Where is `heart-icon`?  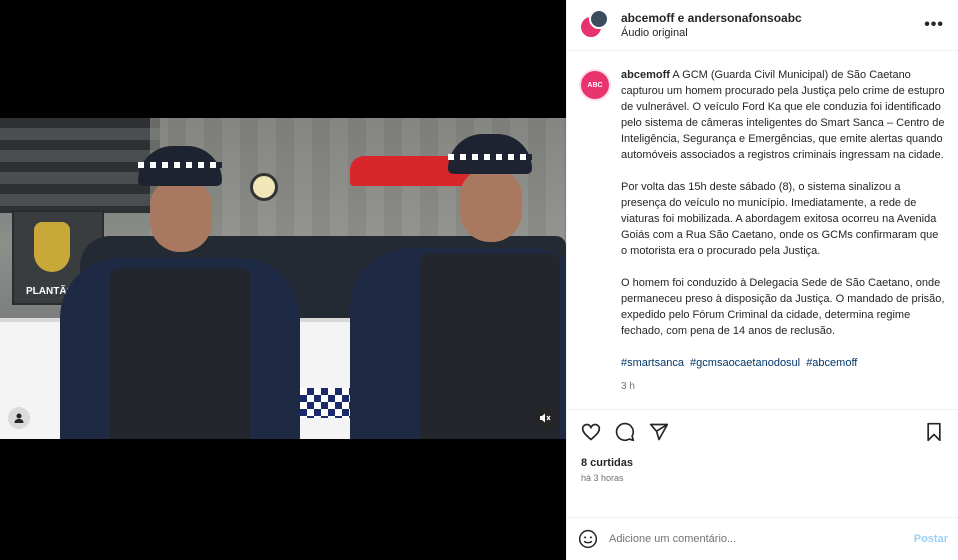 heart-icon is located at coordinates (591, 432).